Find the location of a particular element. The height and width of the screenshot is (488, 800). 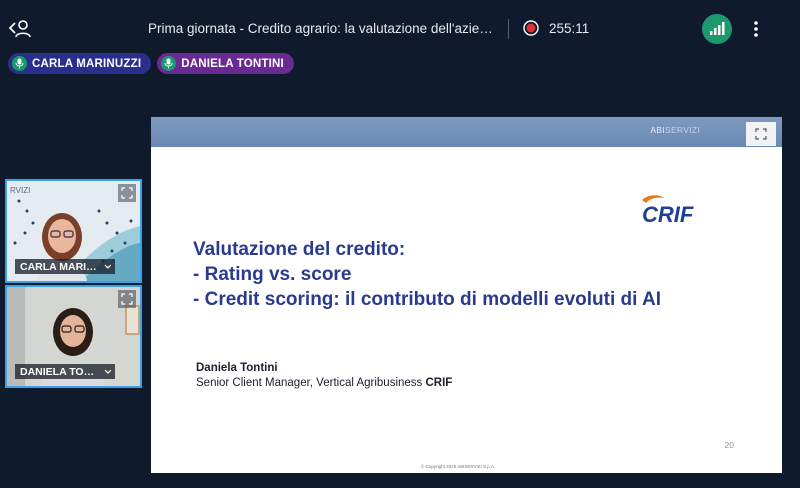

more-vertical-icon is located at coordinates (756, 29).